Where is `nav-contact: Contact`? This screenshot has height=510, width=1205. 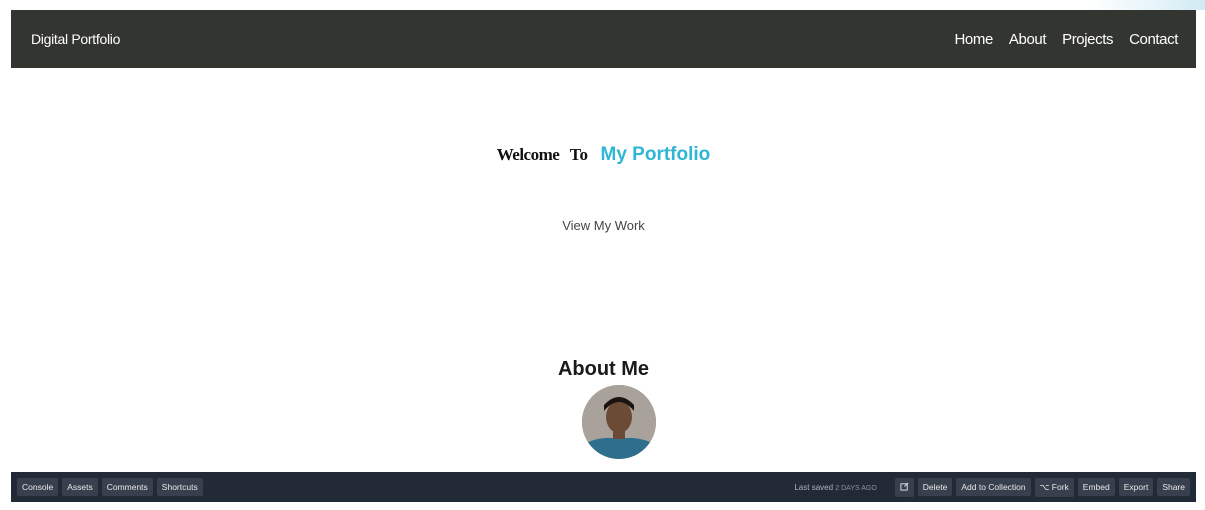
nav-contact: Contact is located at coordinates (1153, 39).